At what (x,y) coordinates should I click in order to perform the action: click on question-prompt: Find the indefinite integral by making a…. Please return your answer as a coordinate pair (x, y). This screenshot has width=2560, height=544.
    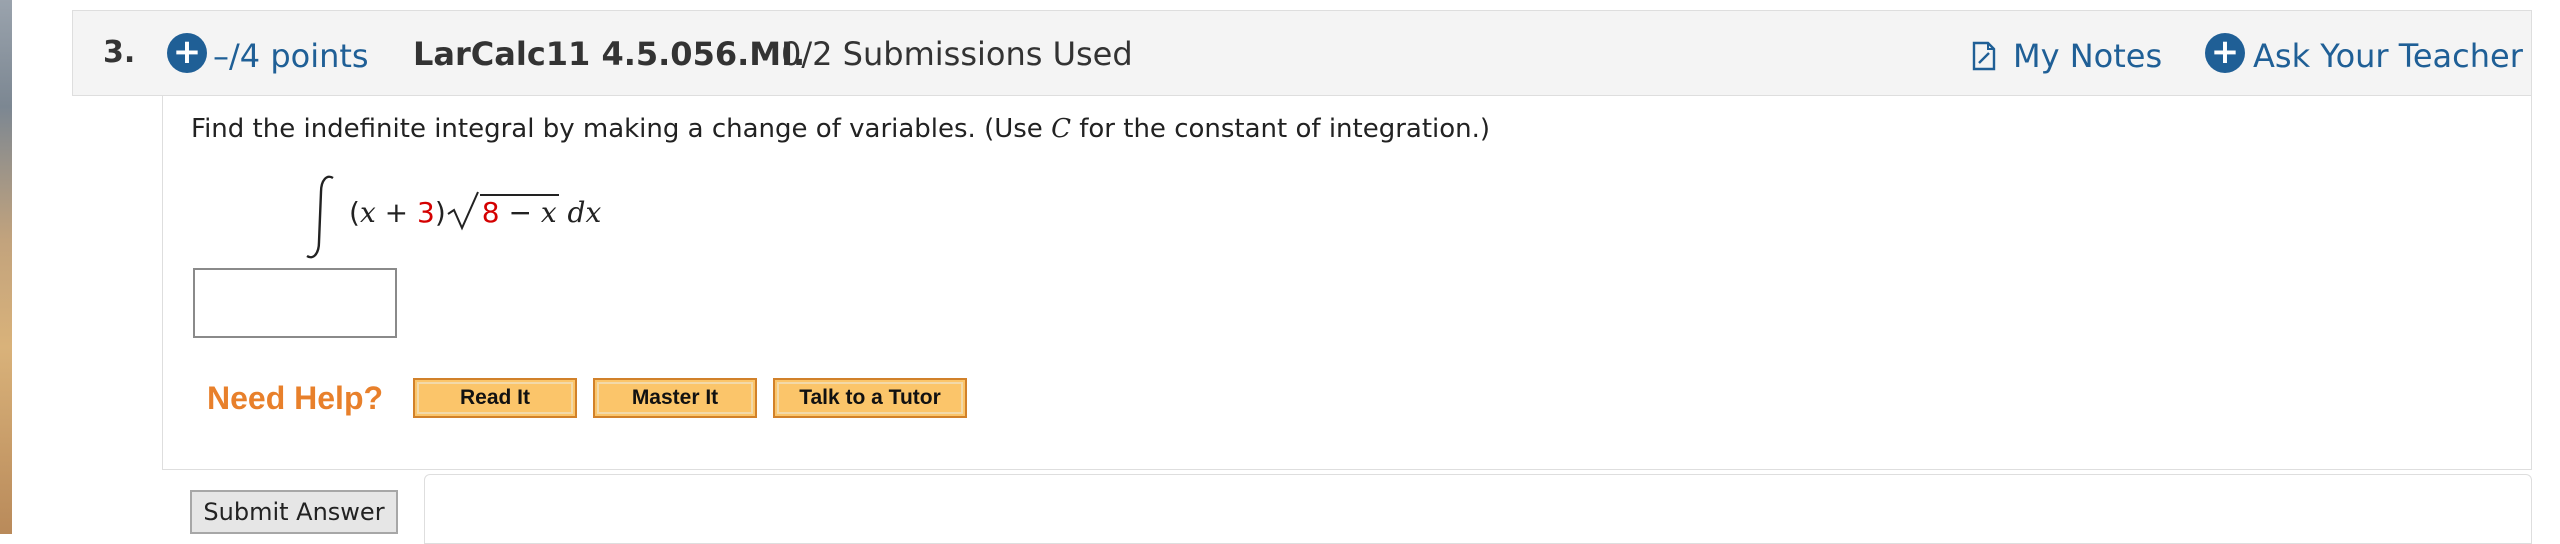
    Looking at the image, I should click on (841, 129).